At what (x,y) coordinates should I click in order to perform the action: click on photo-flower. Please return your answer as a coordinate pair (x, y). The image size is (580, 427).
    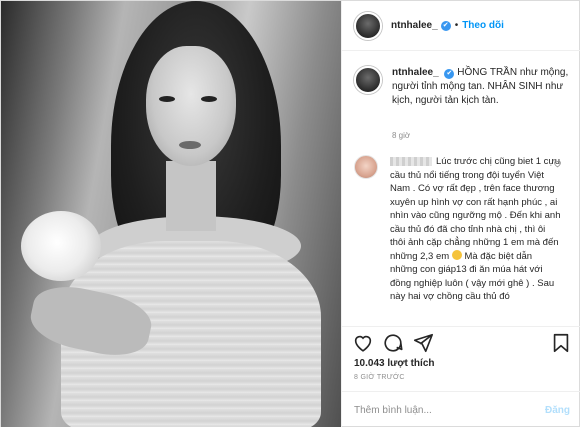
    Looking at the image, I should click on (61, 246).